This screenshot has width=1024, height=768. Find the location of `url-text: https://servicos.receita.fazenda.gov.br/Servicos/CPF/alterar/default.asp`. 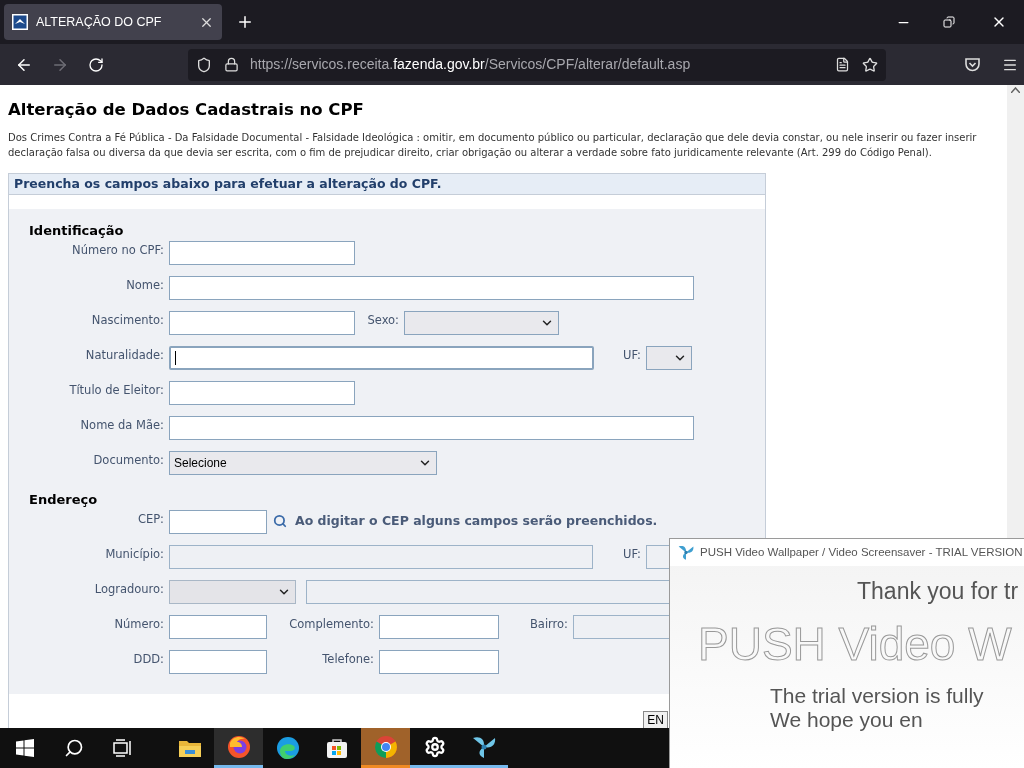

url-text: https://servicos.receita.fazenda.gov.br/Servicos/CPF/alterar/default.asp is located at coordinates (470, 64).